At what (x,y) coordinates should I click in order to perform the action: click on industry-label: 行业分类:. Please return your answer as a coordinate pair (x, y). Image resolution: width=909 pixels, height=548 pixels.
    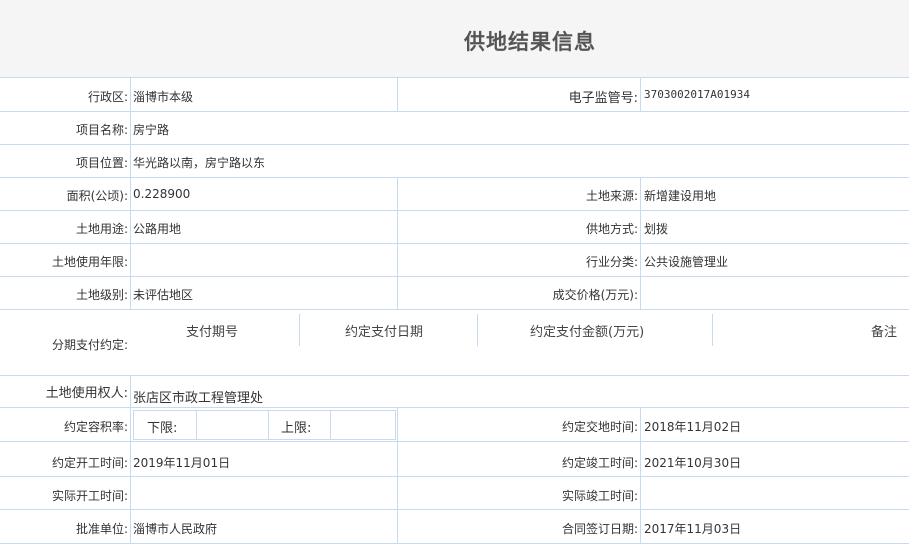
    Looking at the image, I should click on (611, 262).